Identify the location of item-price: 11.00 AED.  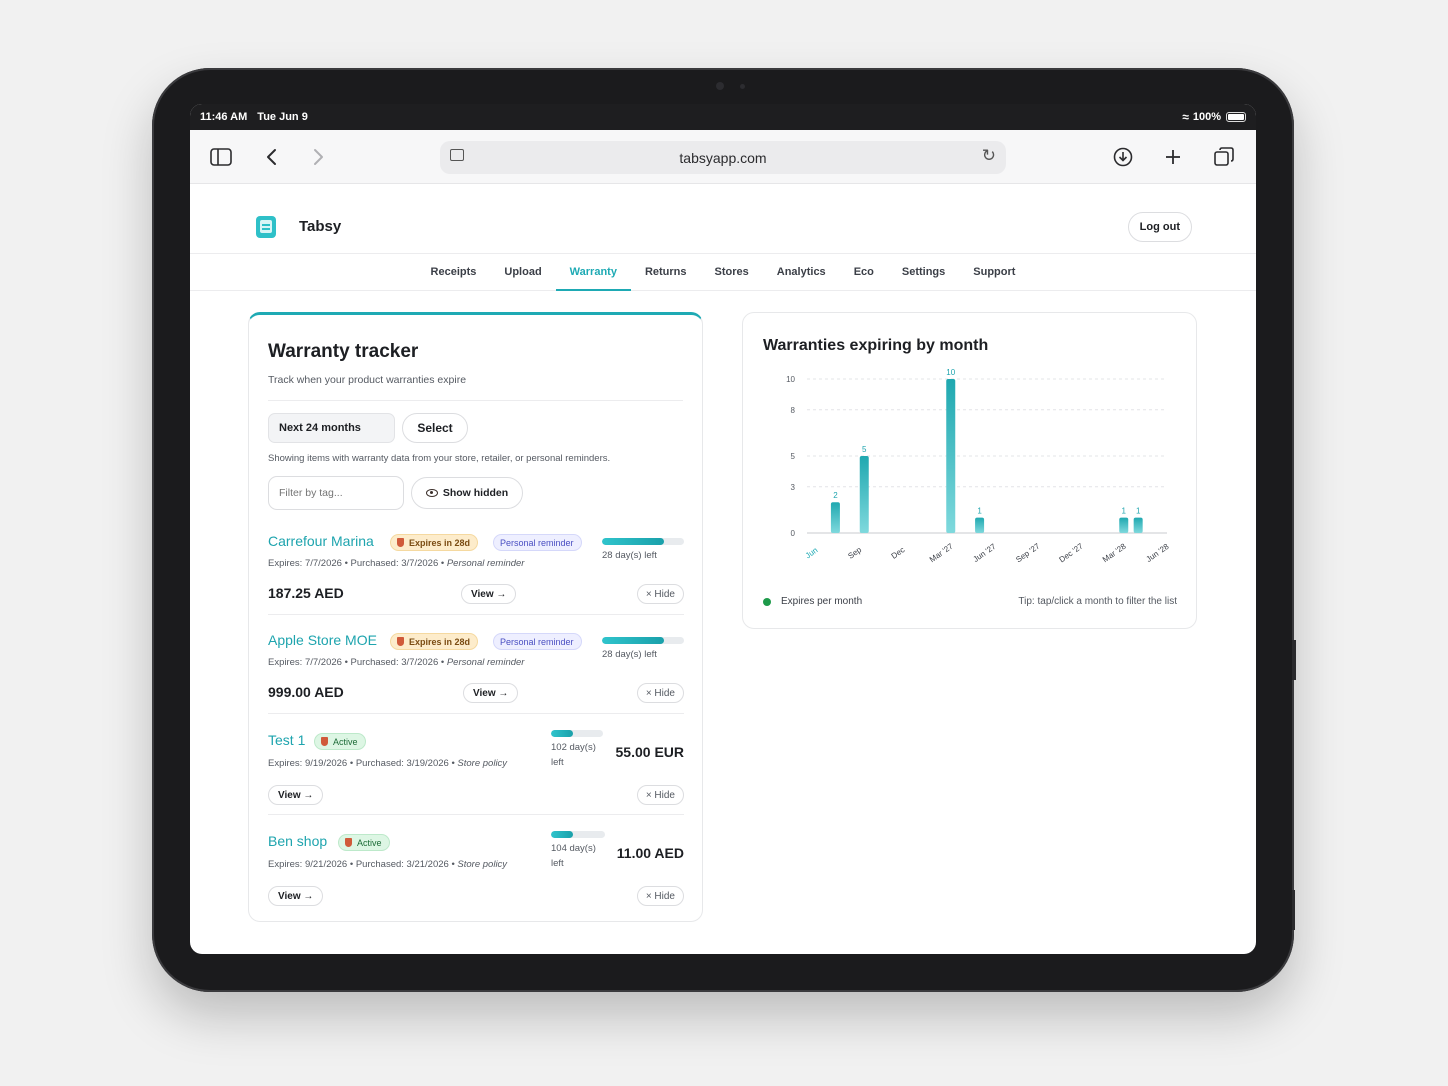
(650, 853).